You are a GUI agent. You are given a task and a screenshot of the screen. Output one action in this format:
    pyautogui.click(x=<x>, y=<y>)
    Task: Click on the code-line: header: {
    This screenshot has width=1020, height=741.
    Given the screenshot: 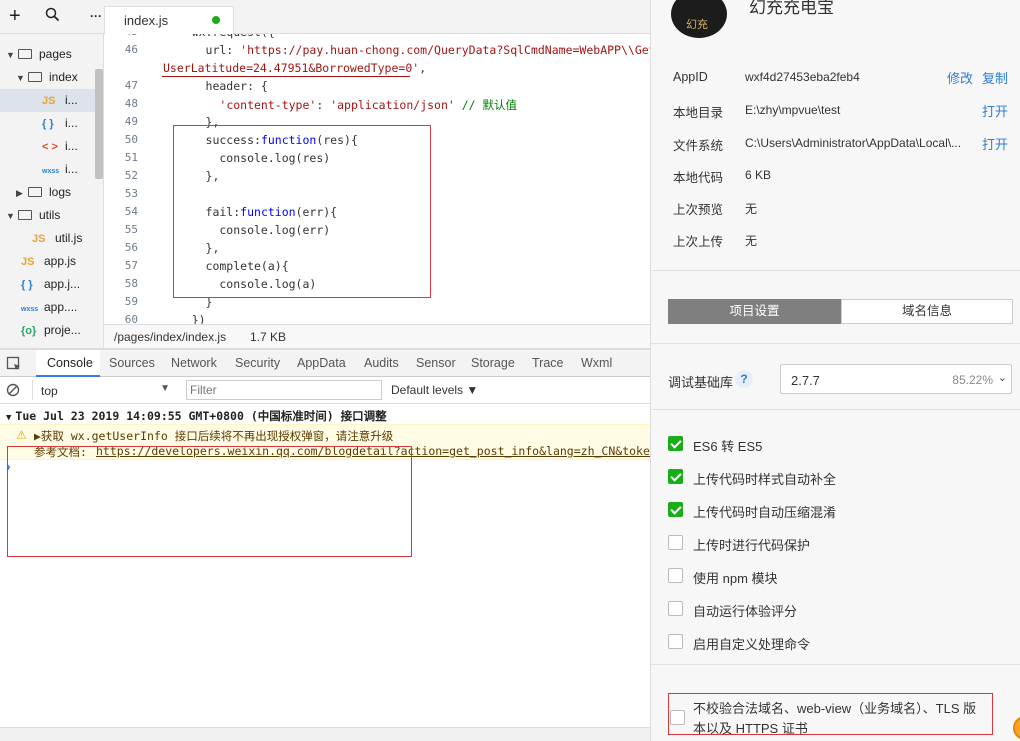 What is the action you would take?
    pyautogui.click(x=216, y=86)
    